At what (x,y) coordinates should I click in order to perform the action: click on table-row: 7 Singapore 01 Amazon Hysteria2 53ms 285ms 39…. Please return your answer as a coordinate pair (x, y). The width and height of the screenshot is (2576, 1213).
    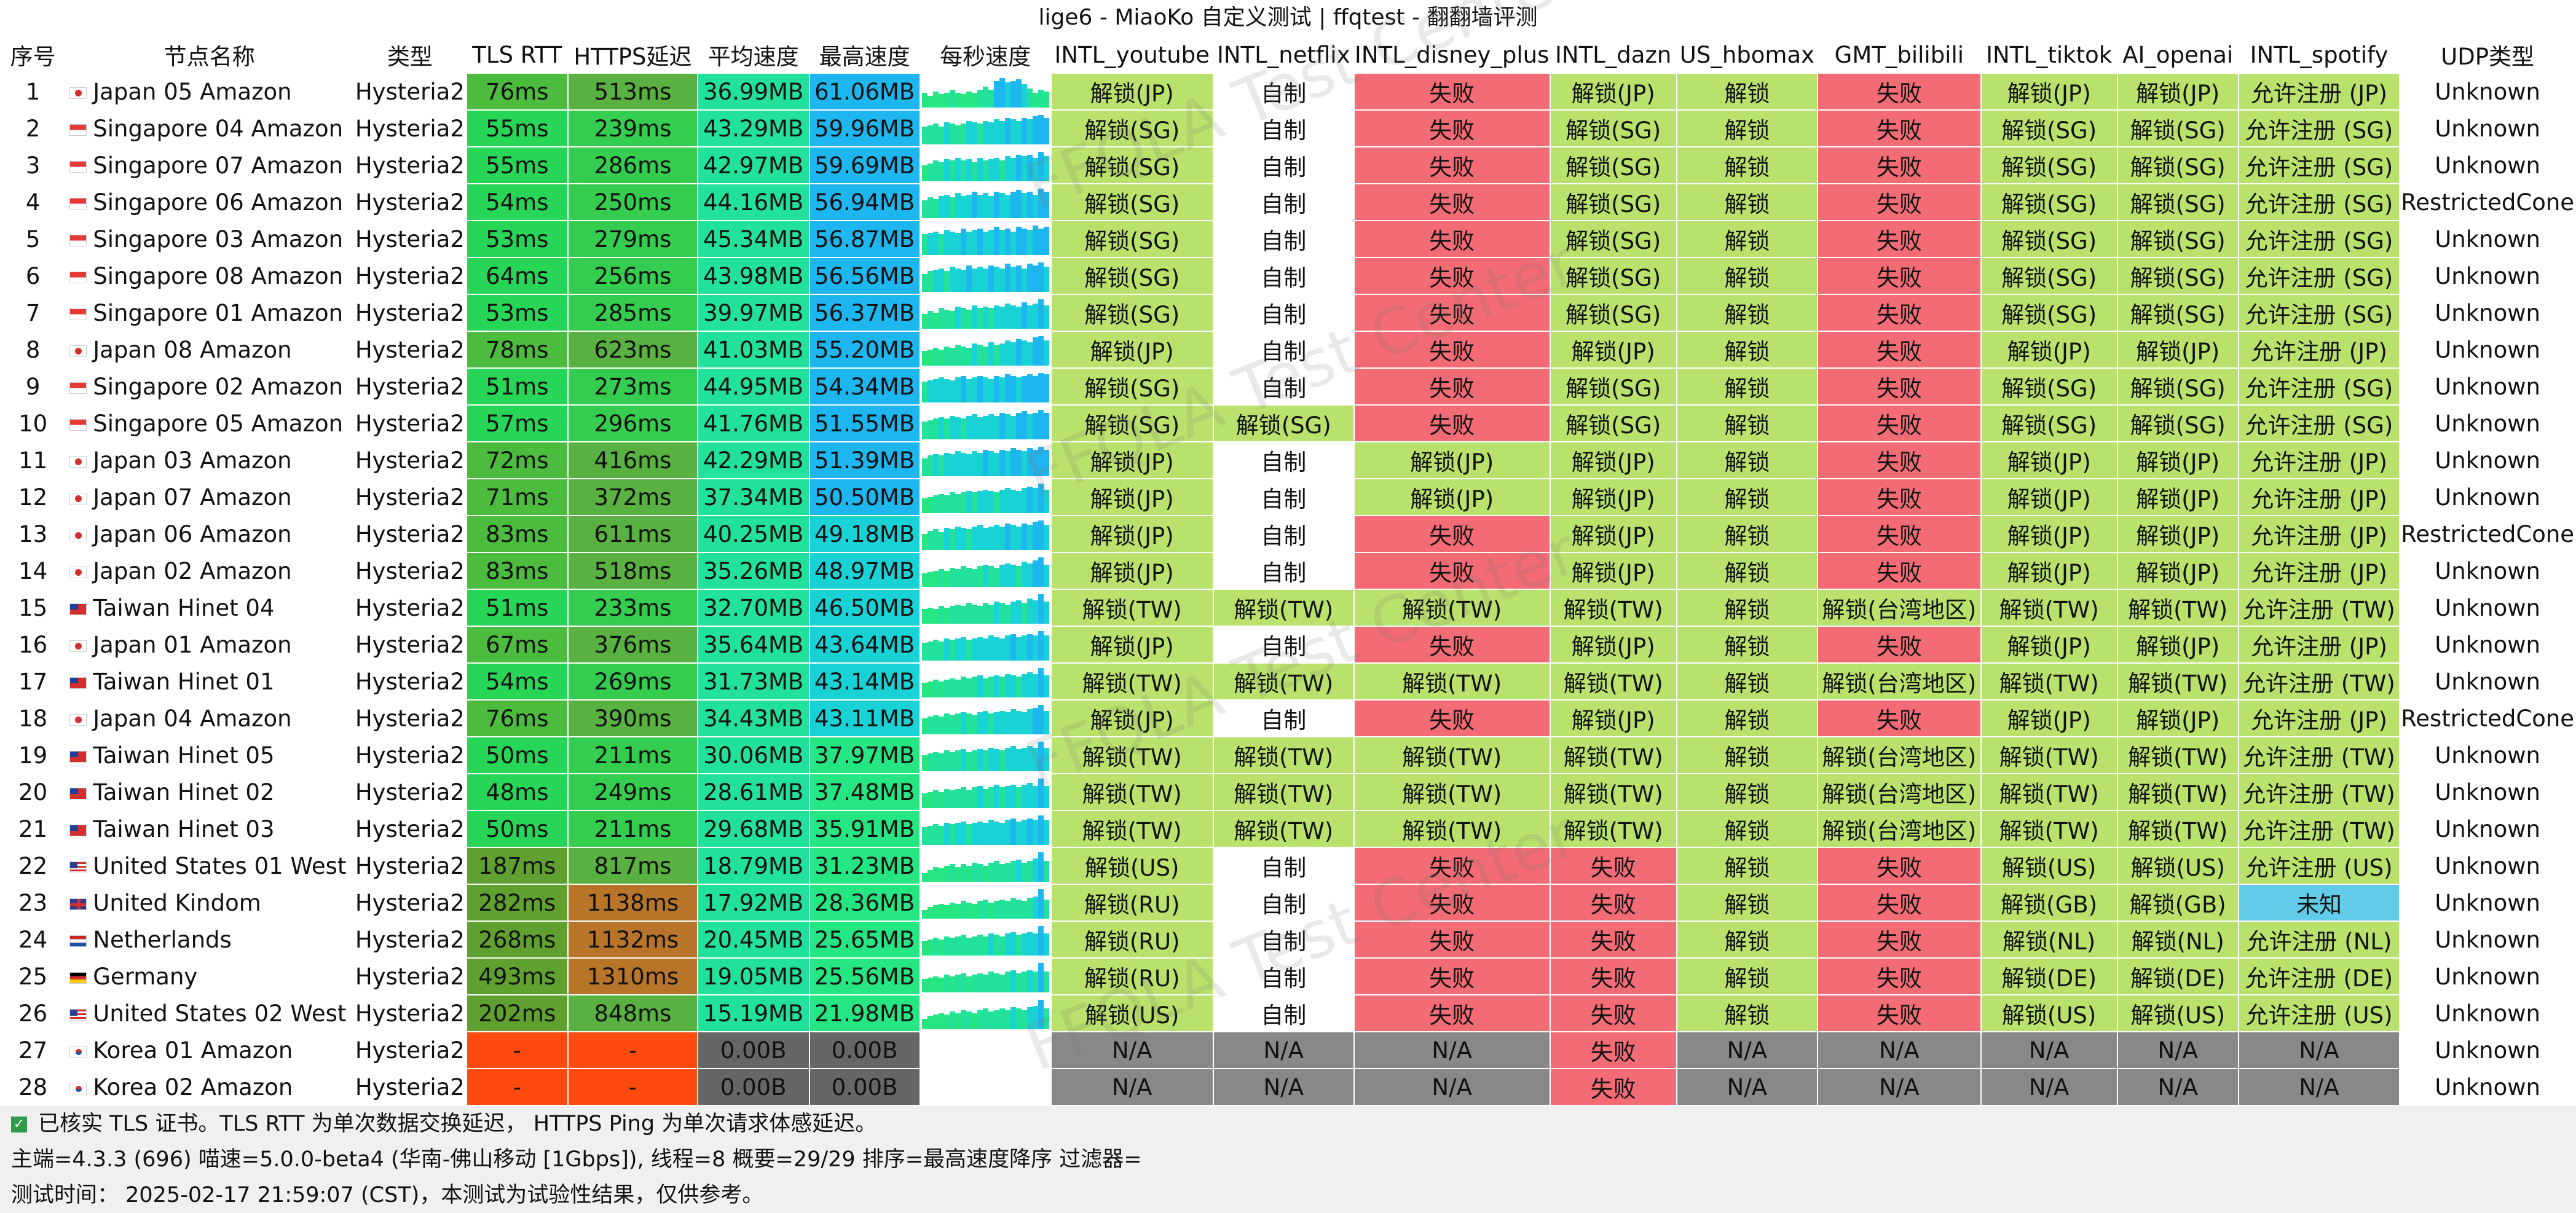
    Looking at the image, I should click on (1288, 313).